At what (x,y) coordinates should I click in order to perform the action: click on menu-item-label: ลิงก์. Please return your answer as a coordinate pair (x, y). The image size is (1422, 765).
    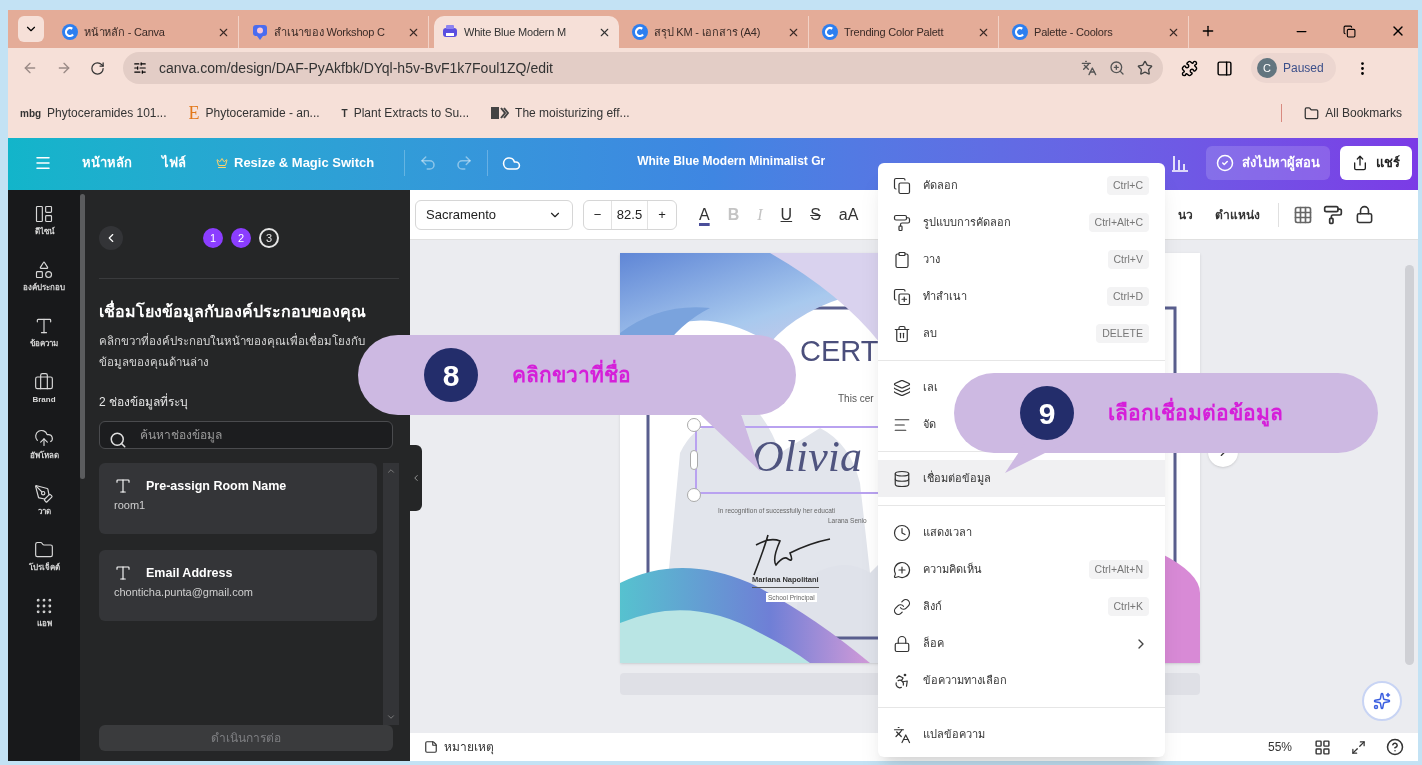
    Looking at the image, I should click on (933, 607).